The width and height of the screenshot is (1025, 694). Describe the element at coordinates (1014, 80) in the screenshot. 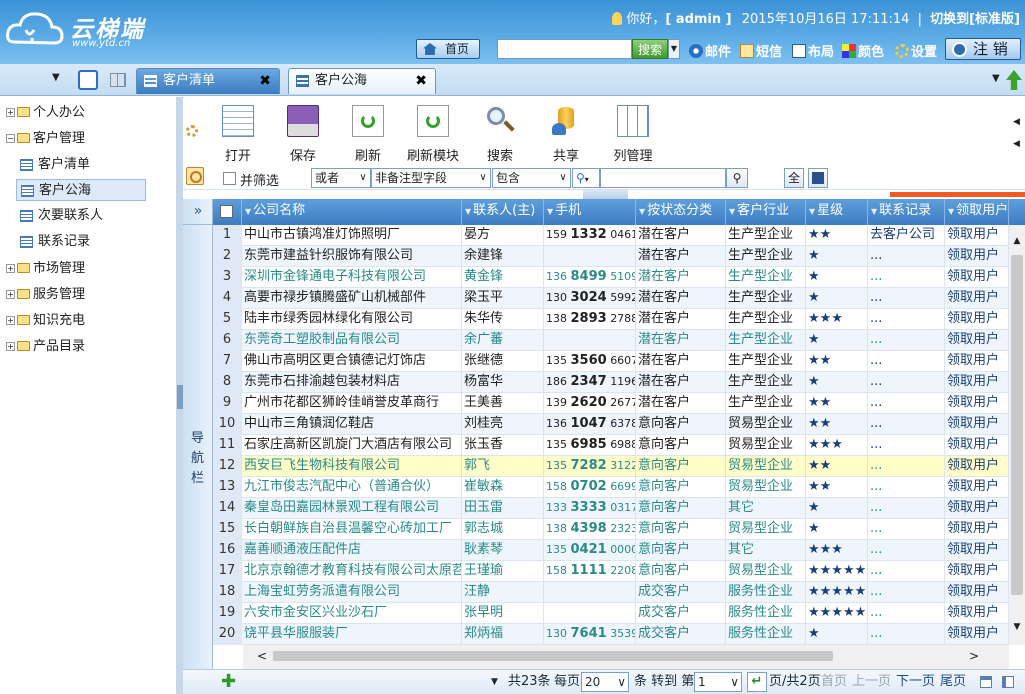

I see `up-arrow-icon` at that location.